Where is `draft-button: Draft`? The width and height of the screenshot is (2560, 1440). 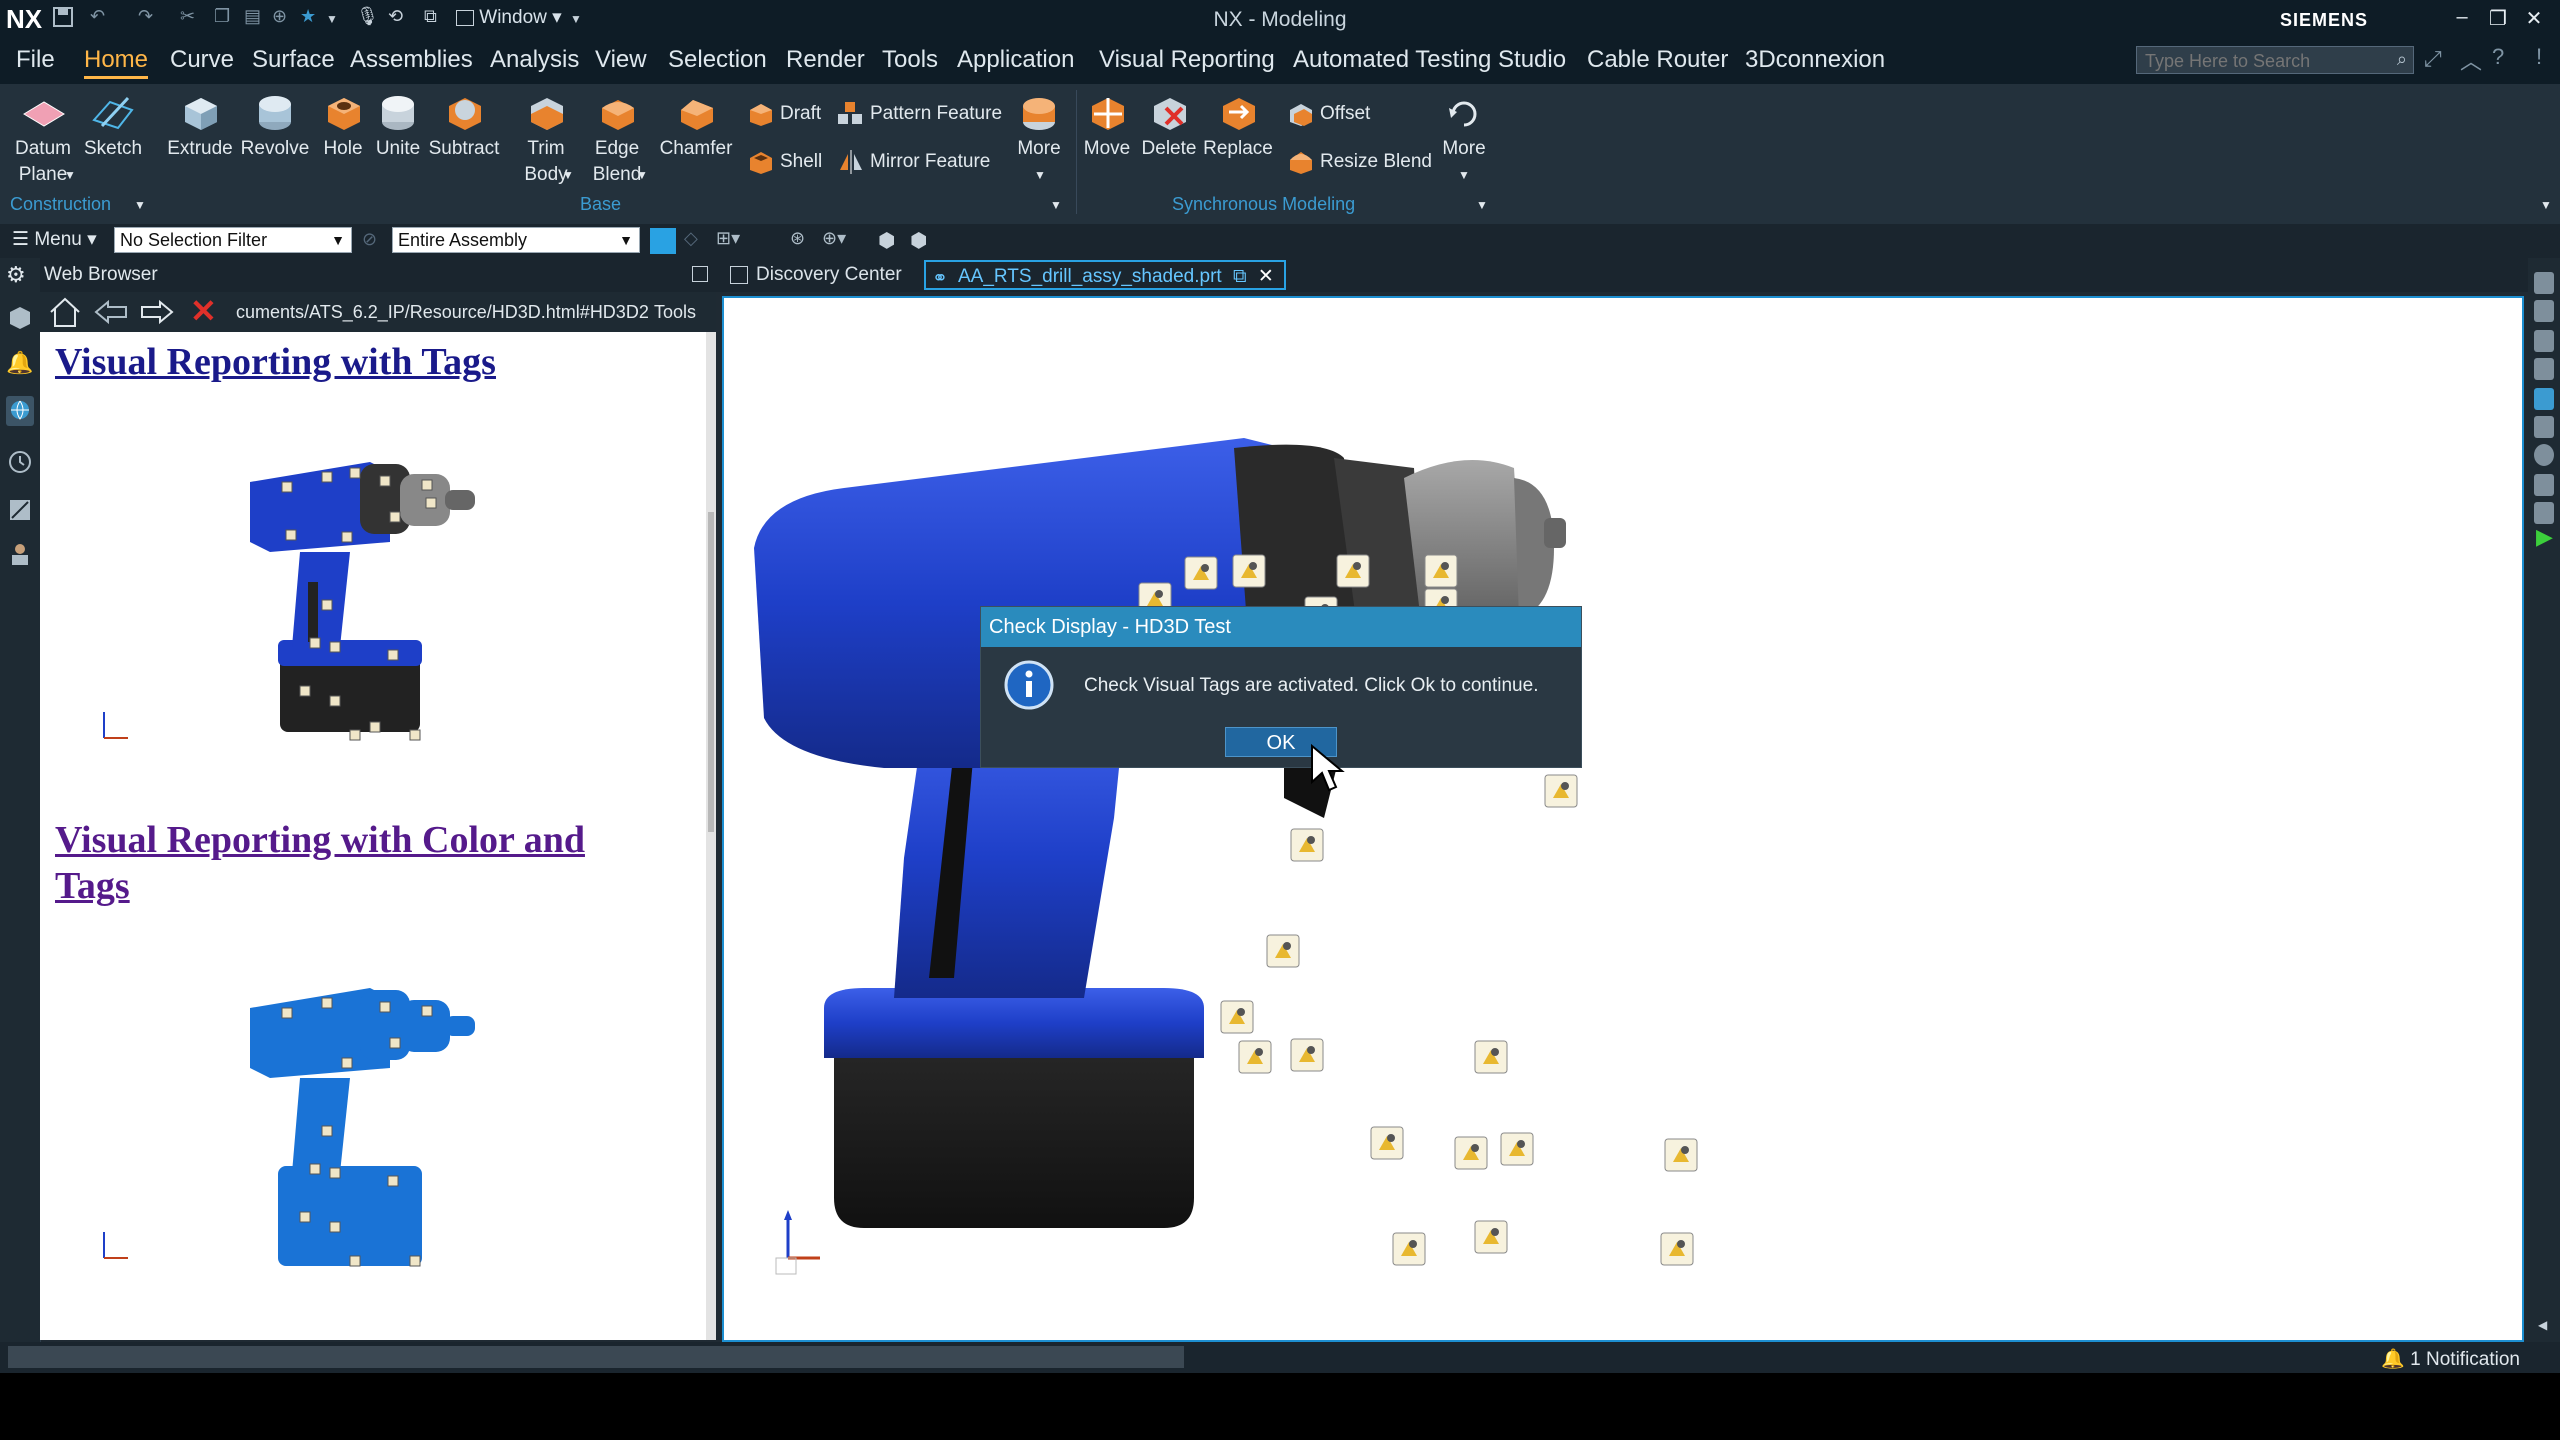
draft-button: Draft is located at coordinates (783, 114).